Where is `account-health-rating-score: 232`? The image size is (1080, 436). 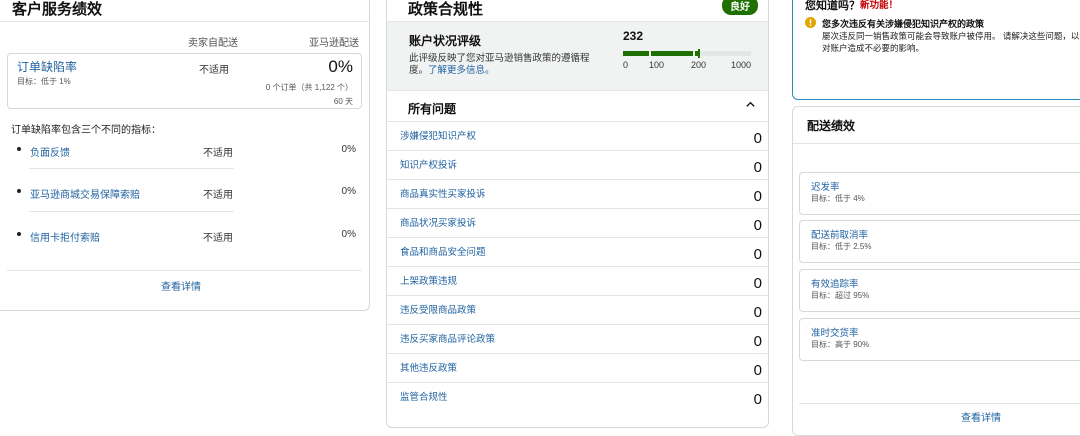 account-health-rating-score: 232 is located at coordinates (633, 36).